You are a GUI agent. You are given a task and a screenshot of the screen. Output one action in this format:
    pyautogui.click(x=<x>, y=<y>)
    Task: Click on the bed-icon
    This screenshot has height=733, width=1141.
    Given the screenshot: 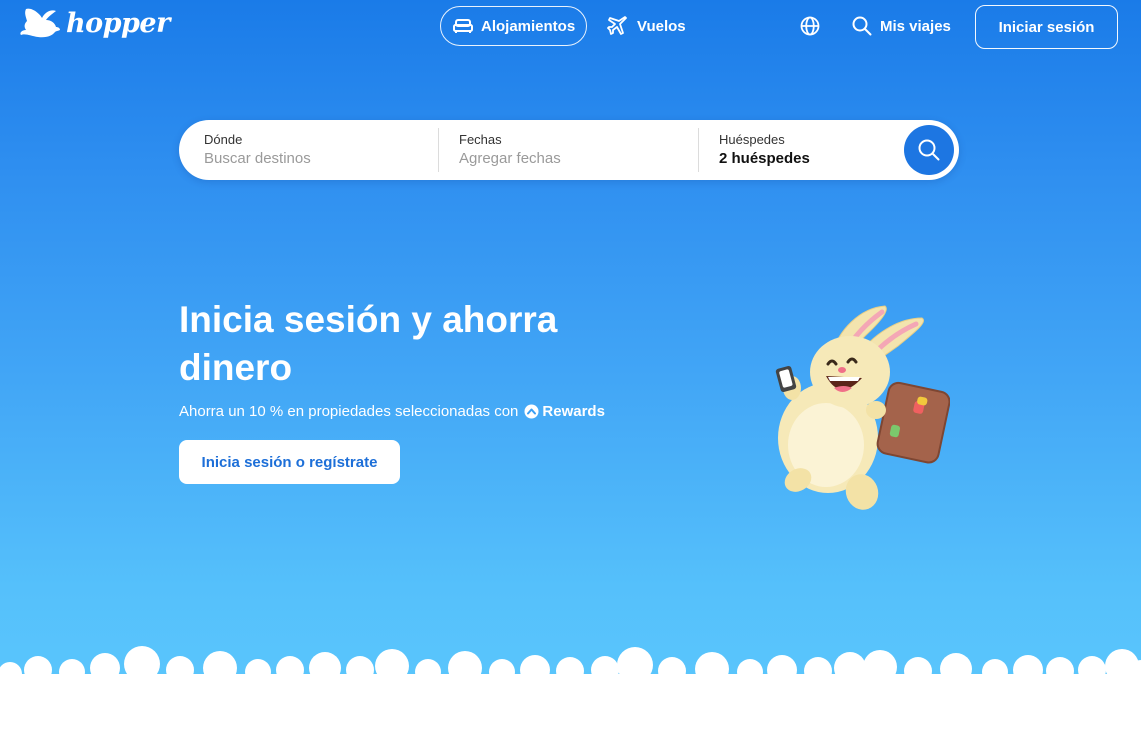 What is the action you would take?
    pyautogui.click(x=463, y=26)
    